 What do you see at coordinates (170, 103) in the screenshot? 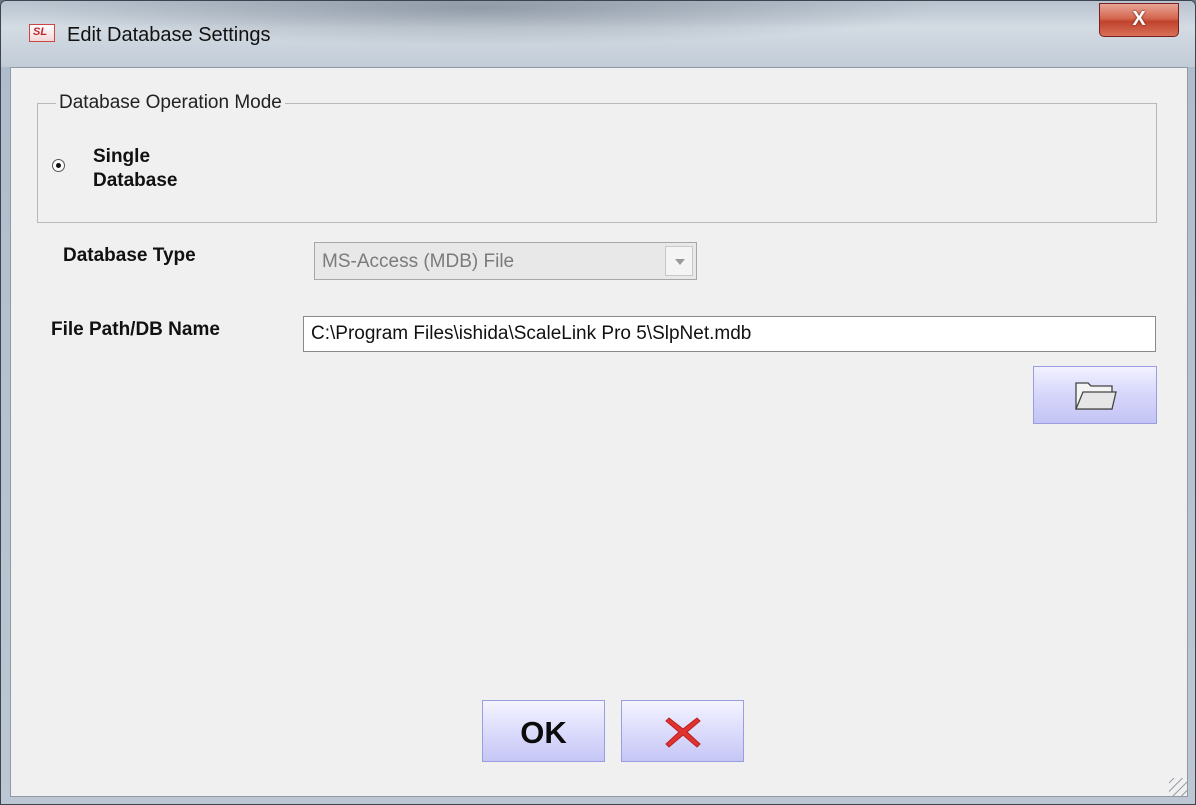
I see `operation-mode-legend: Database Operation Mode` at bounding box center [170, 103].